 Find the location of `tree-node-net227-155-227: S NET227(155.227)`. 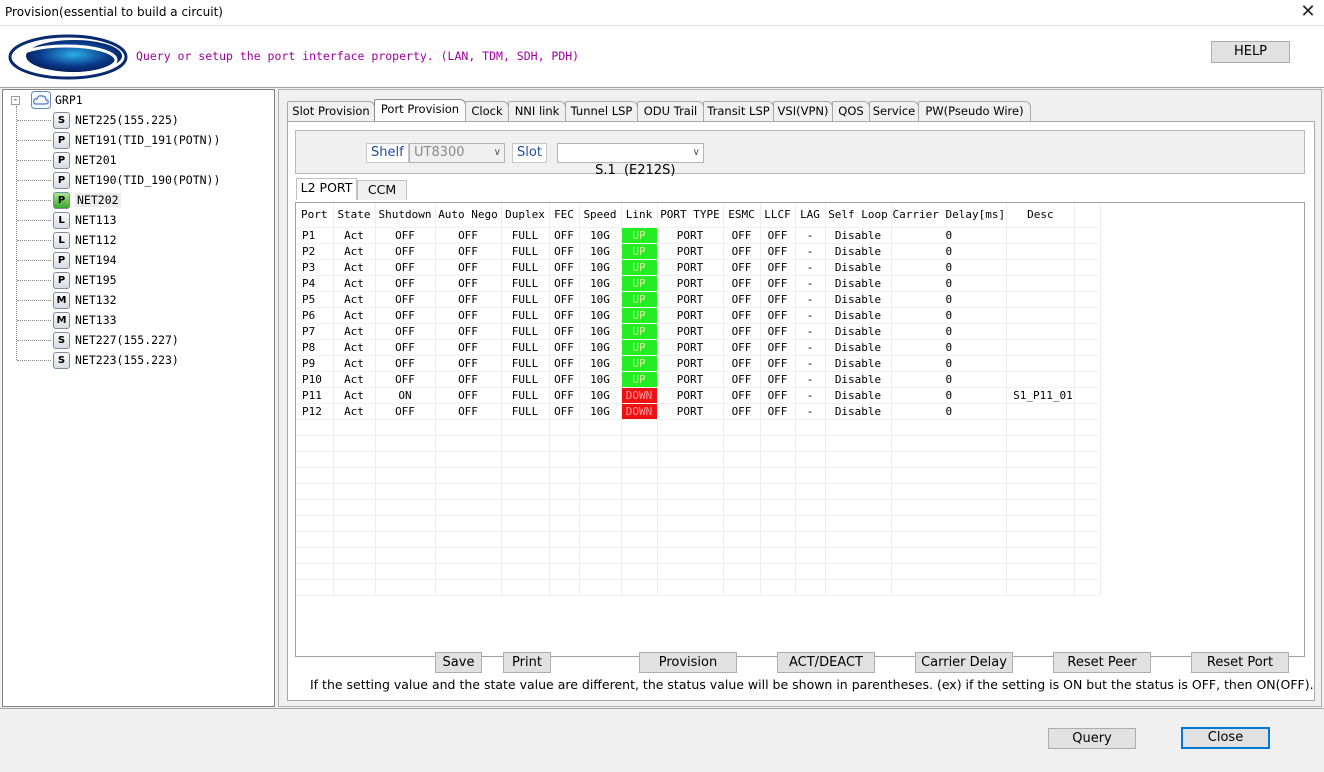

tree-node-net227-155-227: S NET227(155.227) is located at coordinates (158, 340).